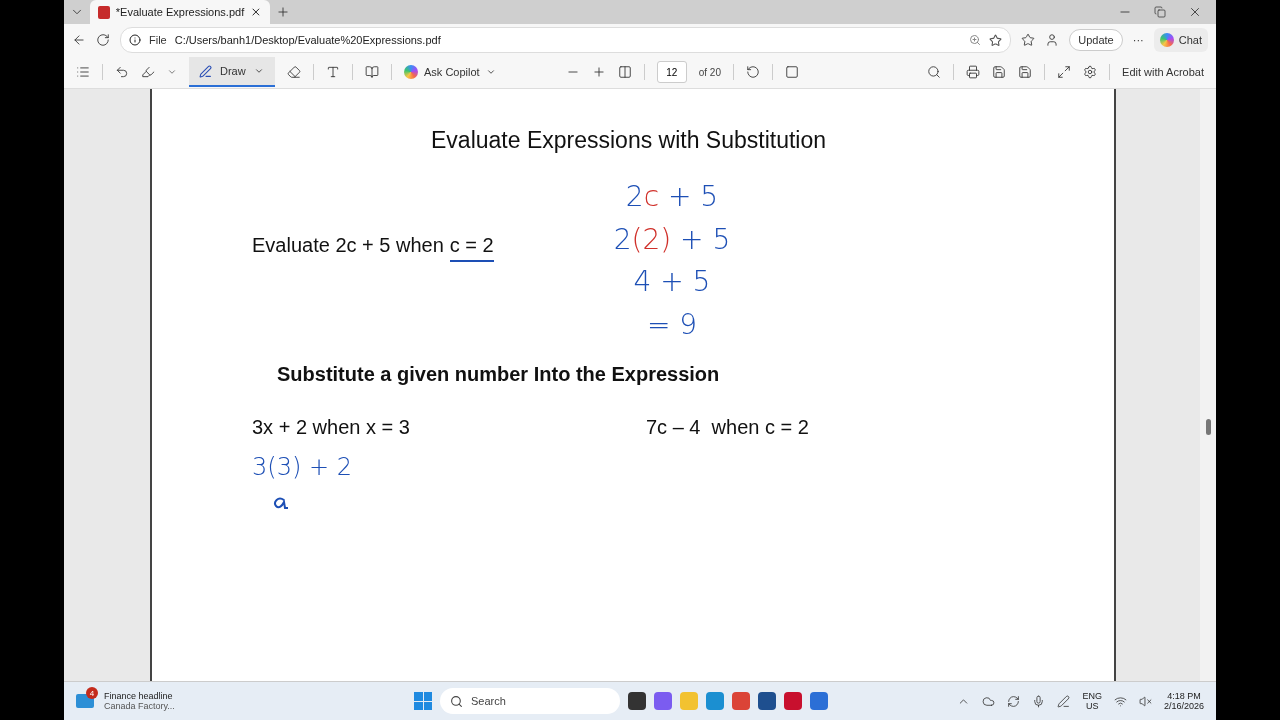 The height and width of the screenshot is (720, 1280). What do you see at coordinates (139, 696) in the screenshot?
I see `news-title: Finance headline` at bounding box center [139, 696].